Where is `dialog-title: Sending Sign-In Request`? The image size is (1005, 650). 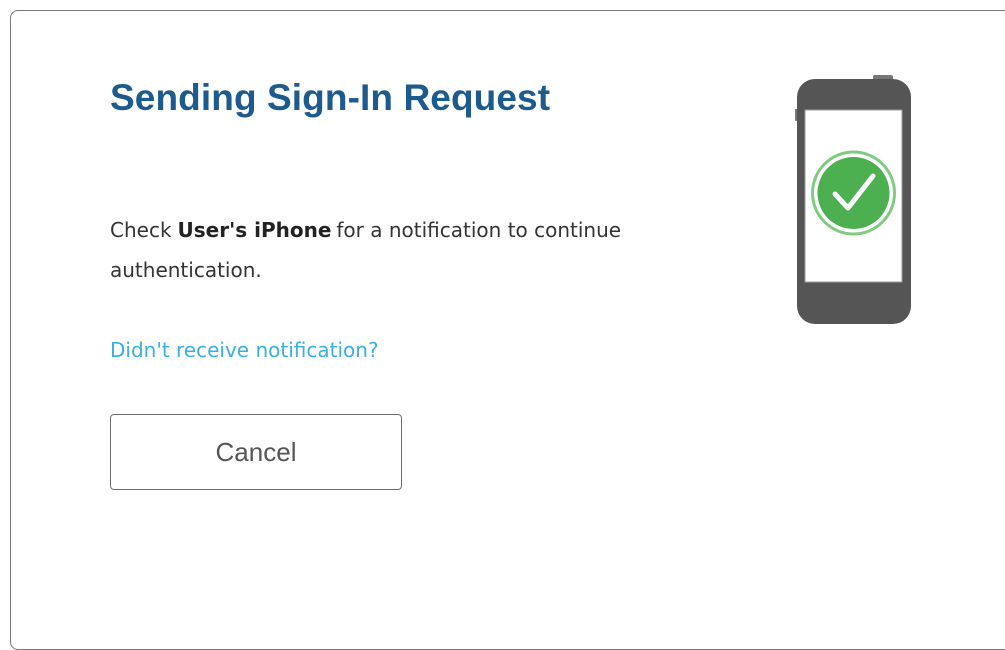
dialog-title: Sending Sign-In Request is located at coordinates (330, 97).